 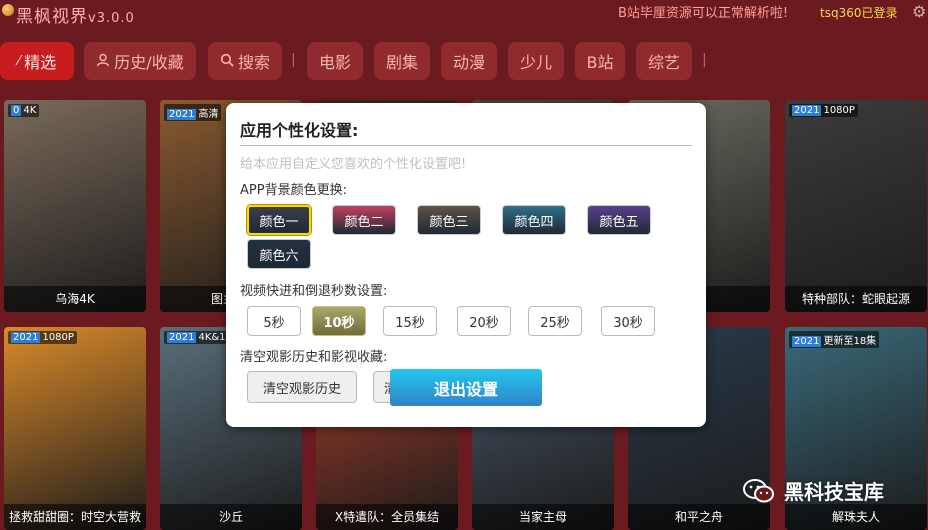 What do you see at coordinates (279, 254) in the screenshot?
I see `bg-color-option: 颜色六` at bounding box center [279, 254].